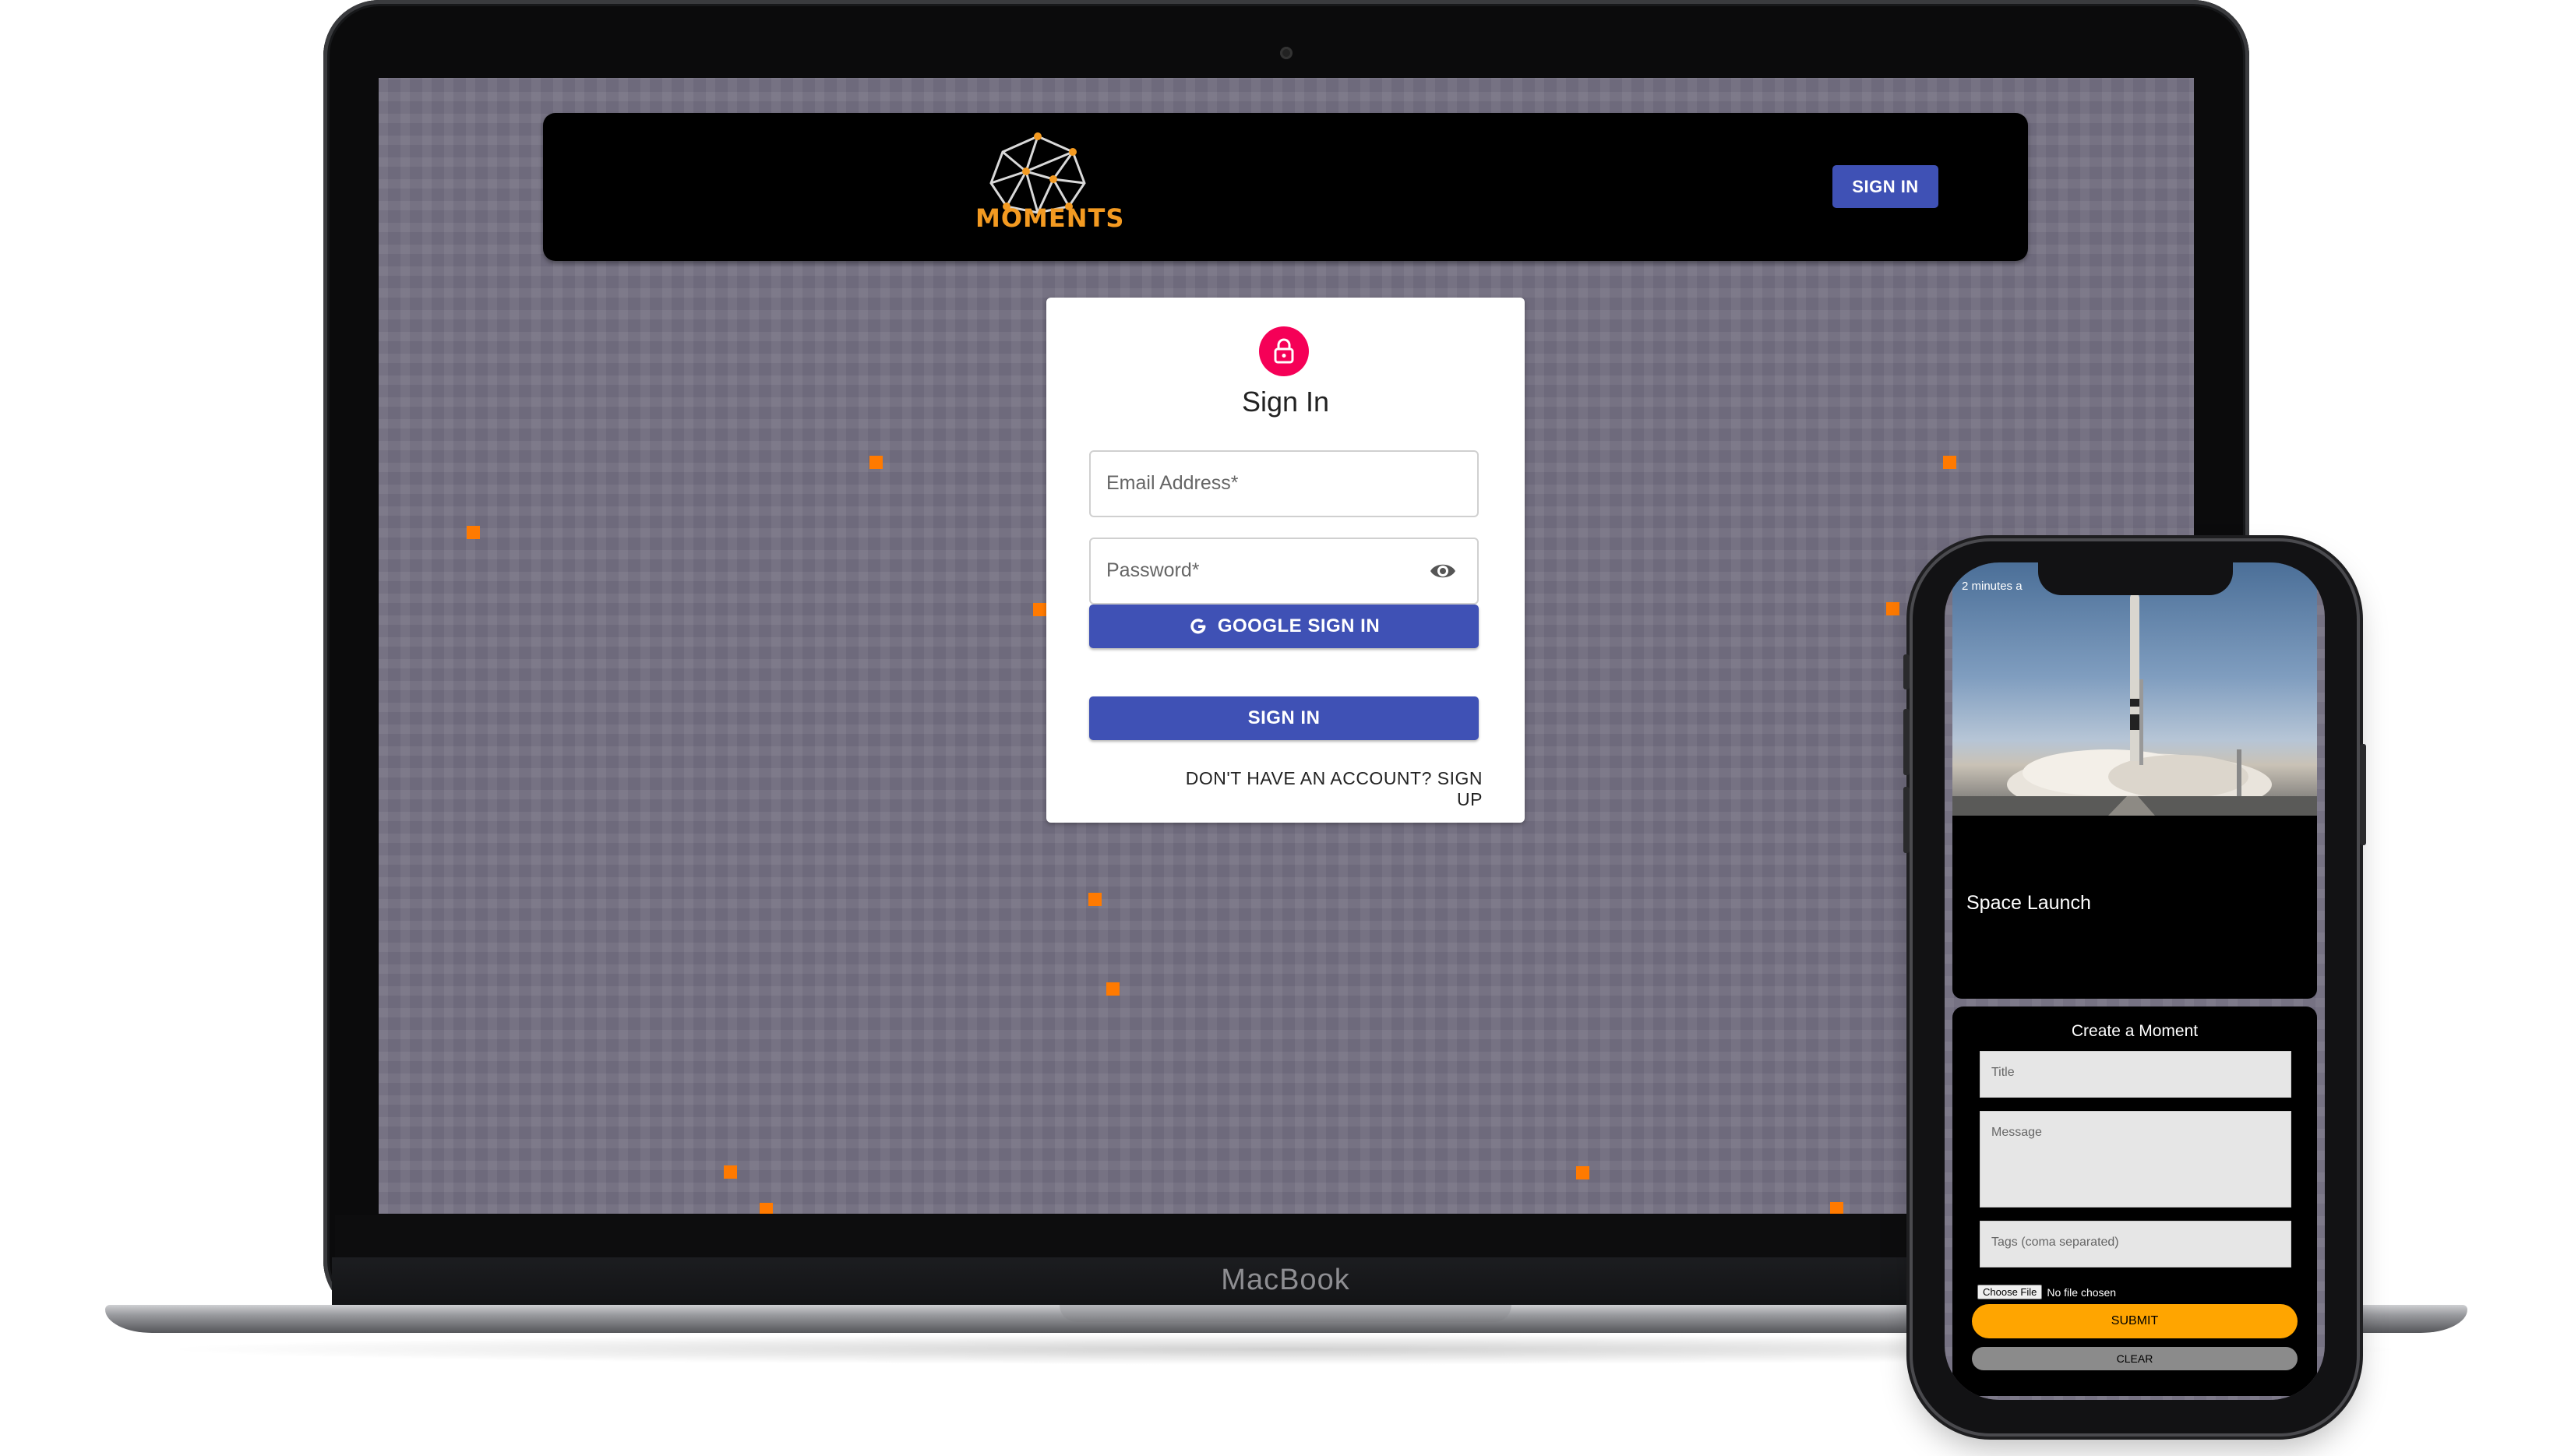 The image size is (2571, 1456). What do you see at coordinates (1285, 1280) in the screenshot?
I see `device-label: MacBook` at bounding box center [1285, 1280].